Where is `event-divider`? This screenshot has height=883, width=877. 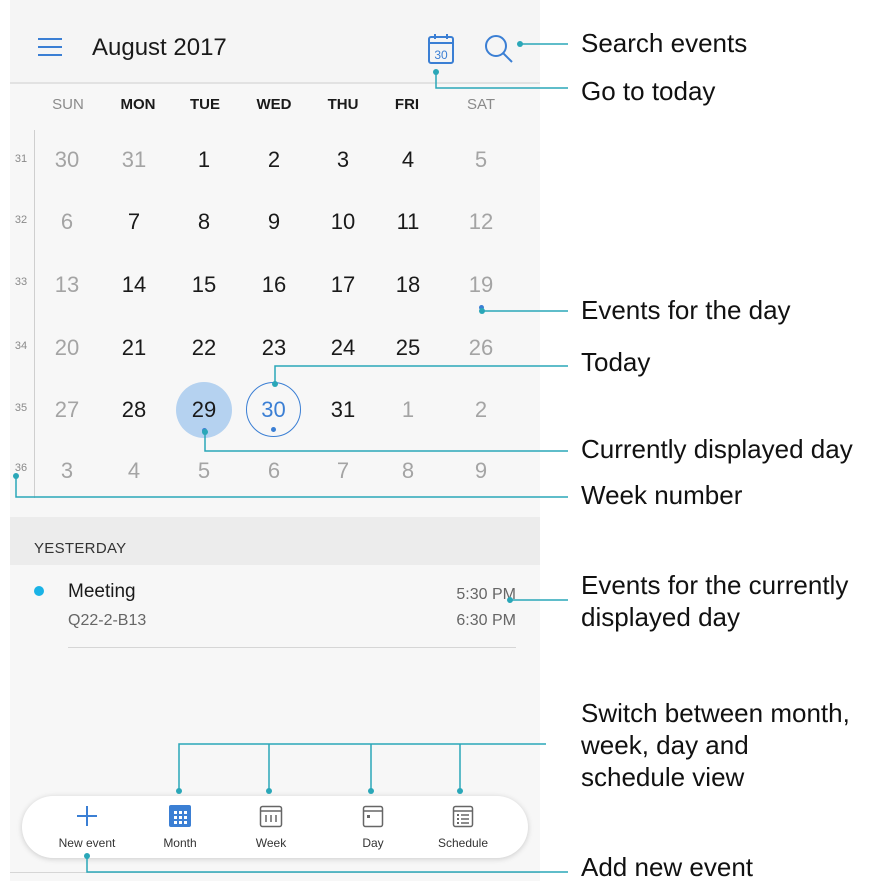
event-divider is located at coordinates (292, 647).